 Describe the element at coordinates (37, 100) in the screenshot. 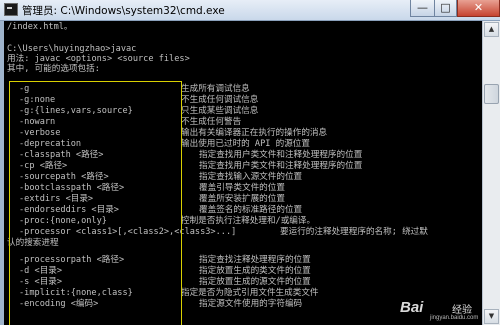

I see `option-flag: -g:none` at that location.